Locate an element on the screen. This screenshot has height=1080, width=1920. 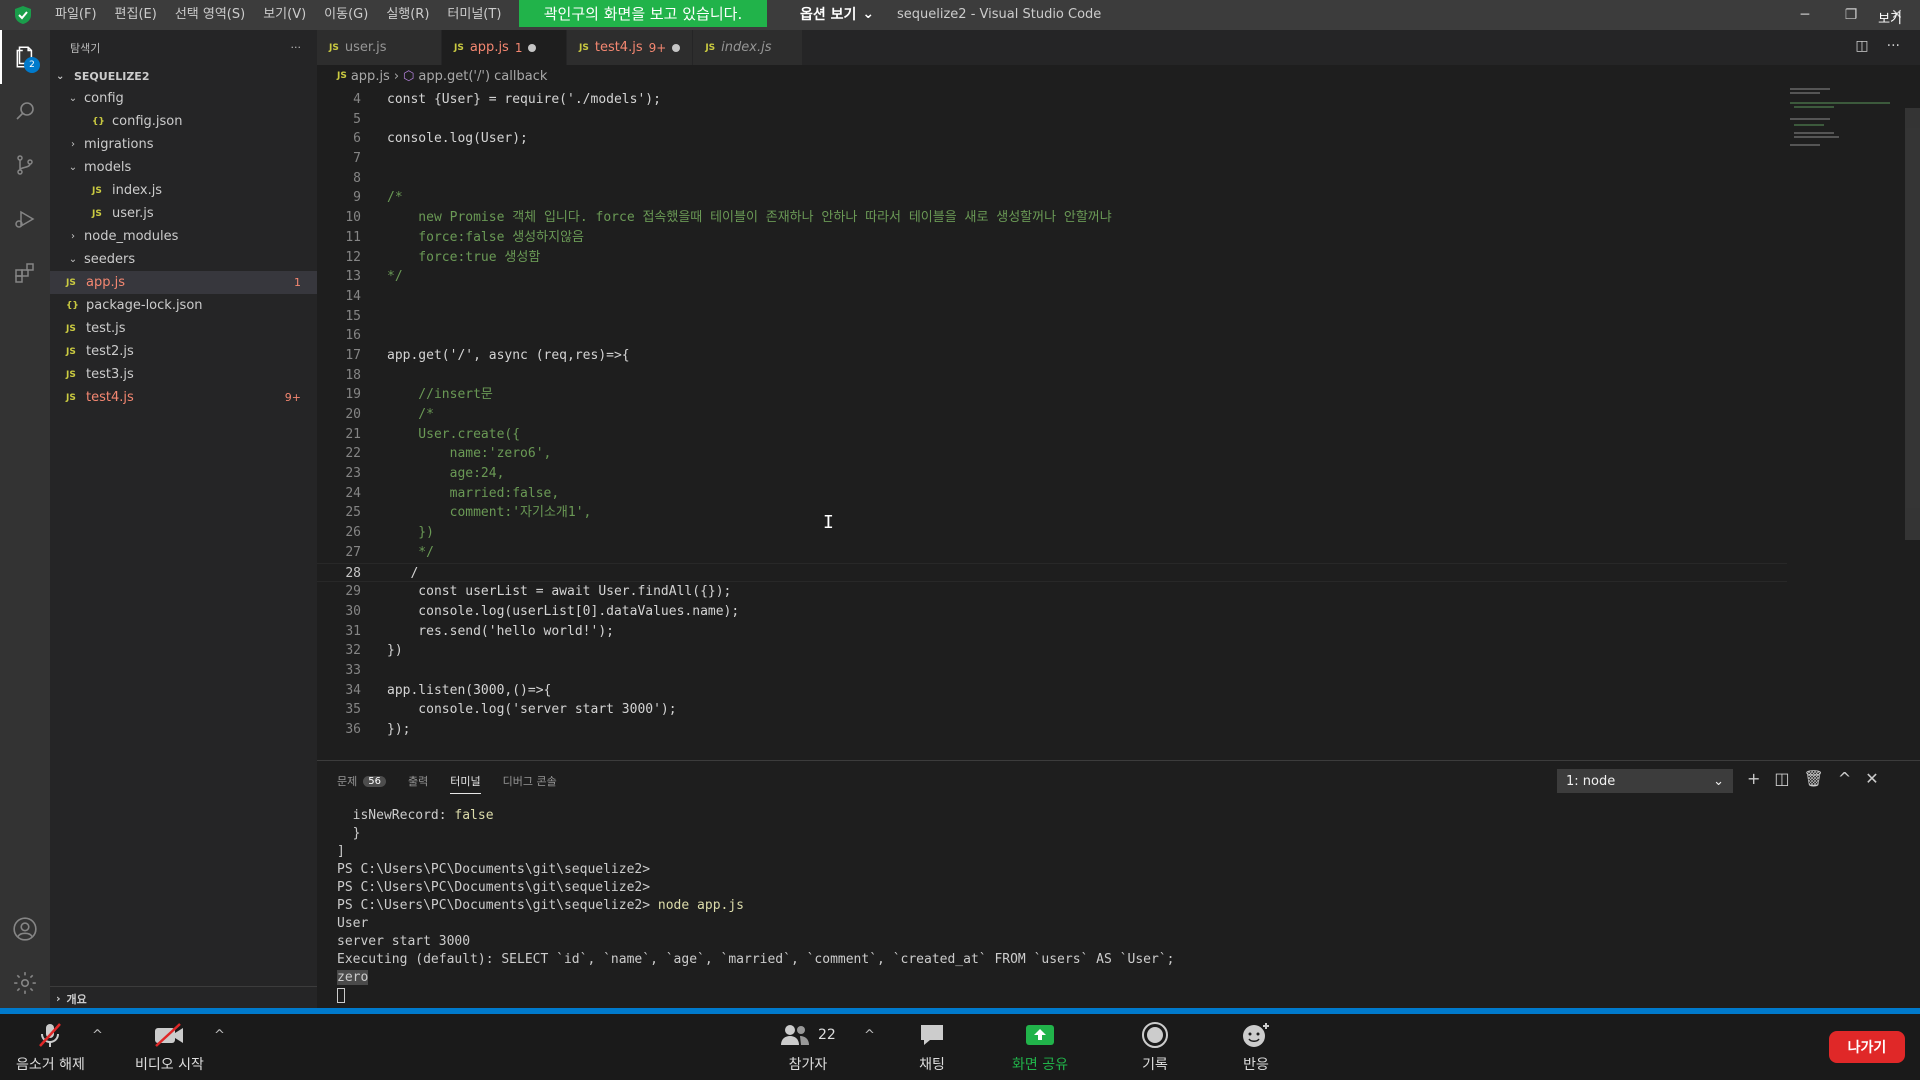
line-number: 8 is located at coordinates (357, 178).